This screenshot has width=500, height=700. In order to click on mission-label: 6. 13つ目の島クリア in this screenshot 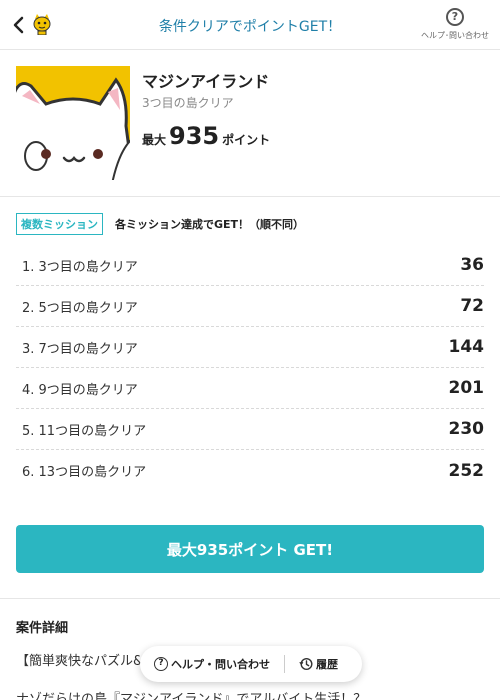, I will do `click(84, 472)`.